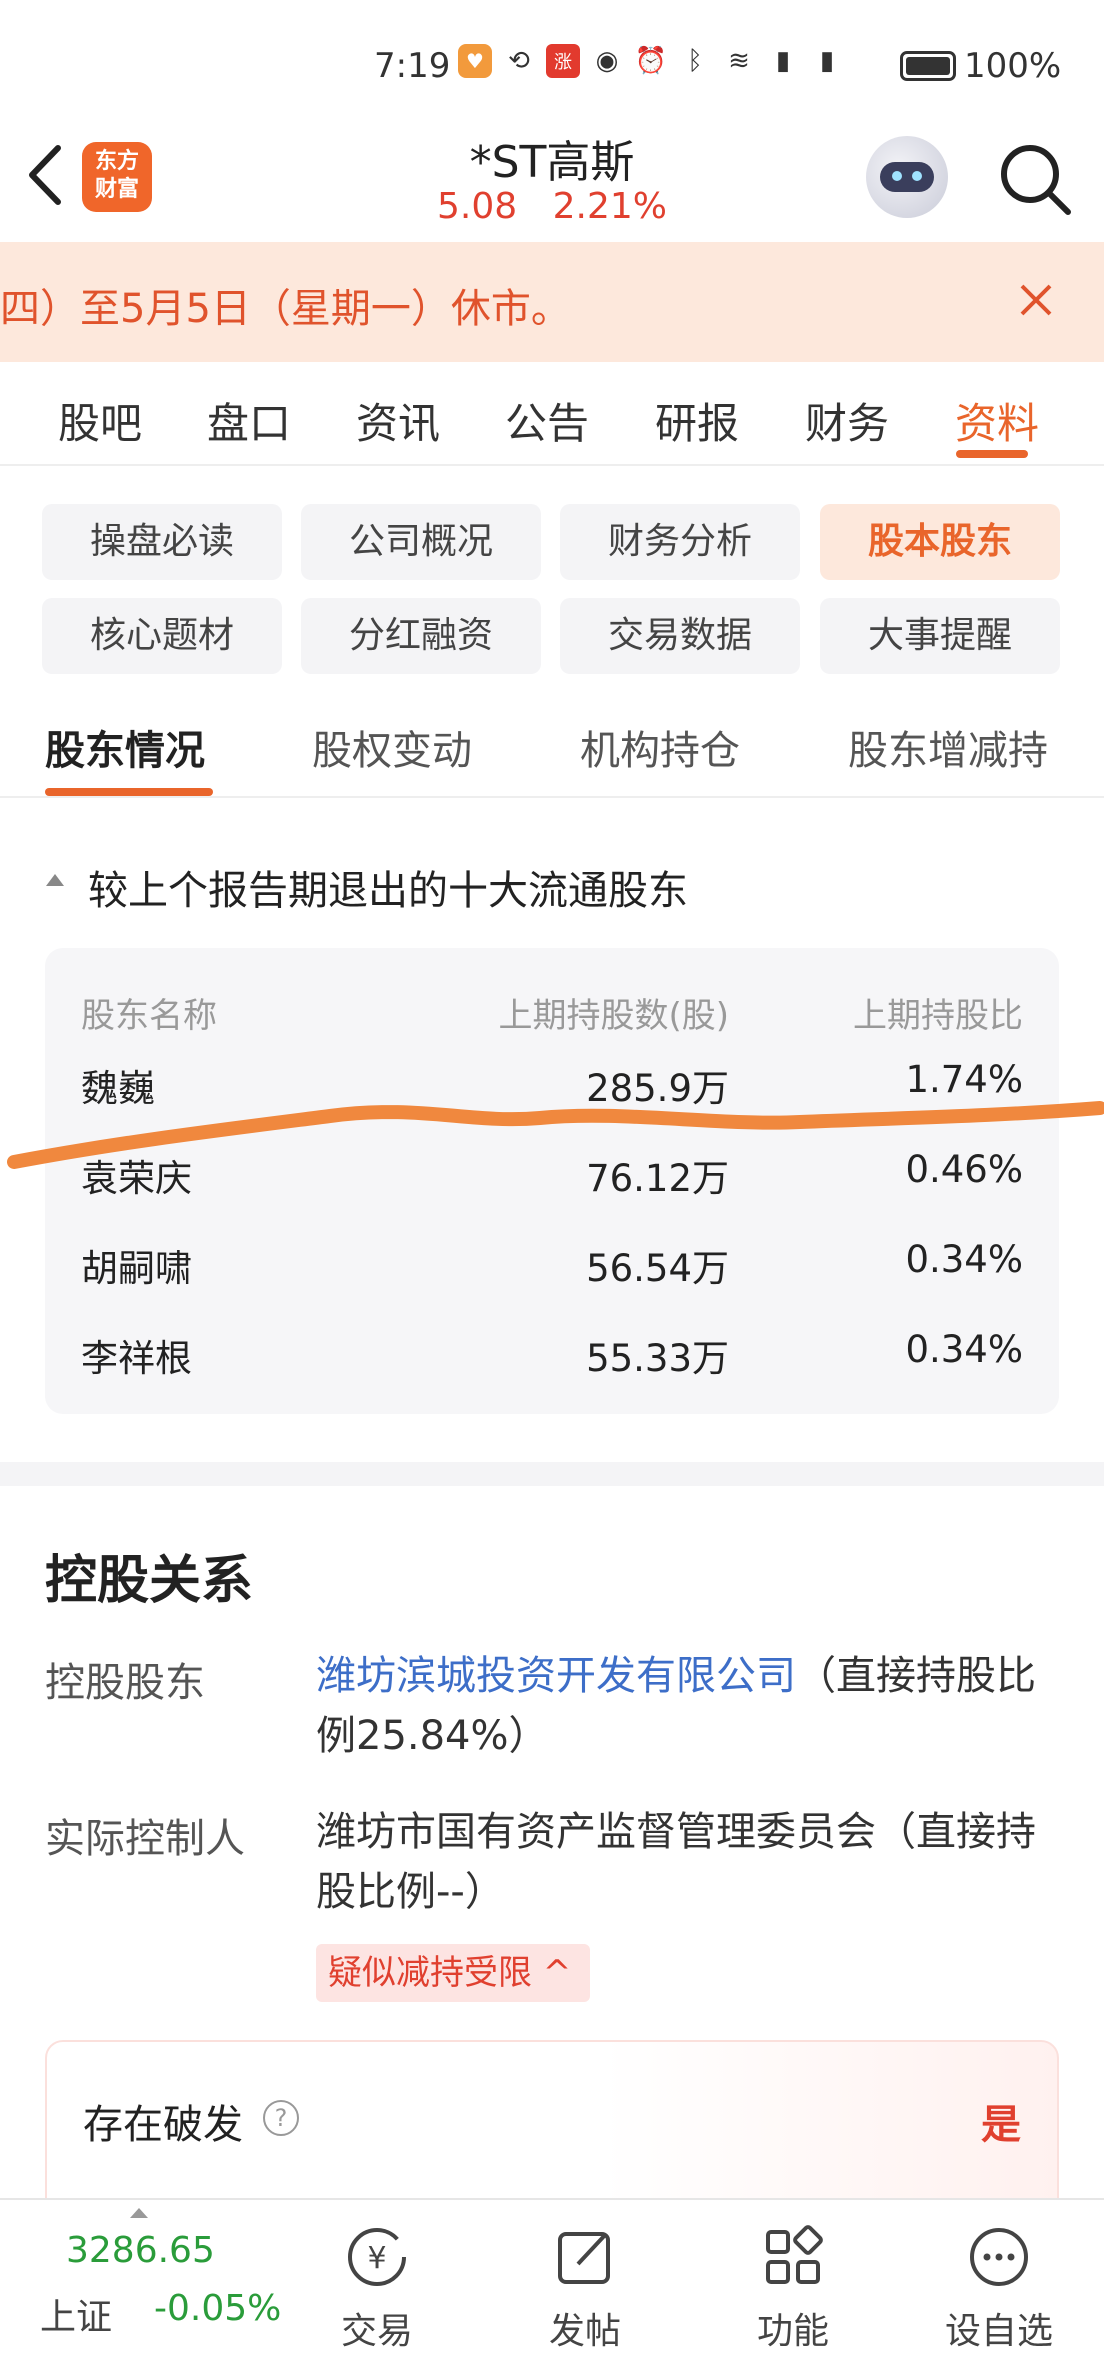 This screenshot has width=1104, height=2376. Describe the element at coordinates (999, 2289) in the screenshot. I see `nav-watchlist: 设自选` at that location.